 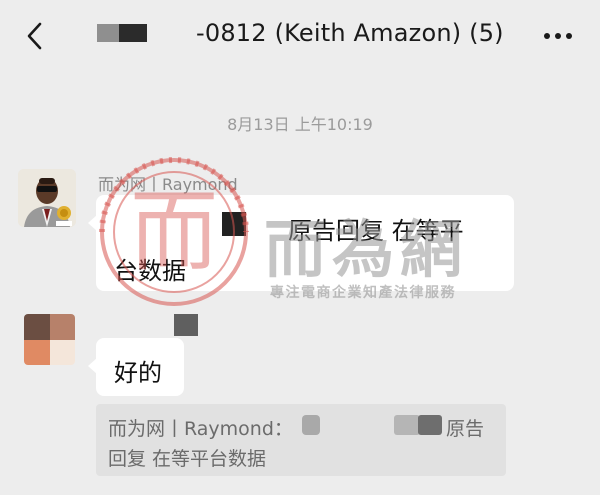 What do you see at coordinates (168, 184) in the screenshot?
I see `sender-name: 而为网丨Raymond` at bounding box center [168, 184].